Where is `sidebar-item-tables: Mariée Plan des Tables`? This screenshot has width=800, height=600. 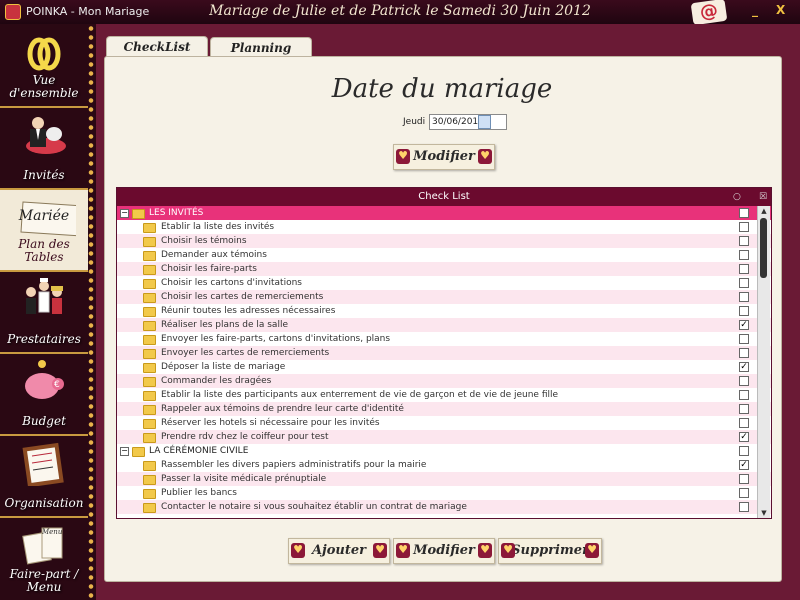
sidebar-item-tables: Mariée Plan des Tables is located at coordinates (44, 231).